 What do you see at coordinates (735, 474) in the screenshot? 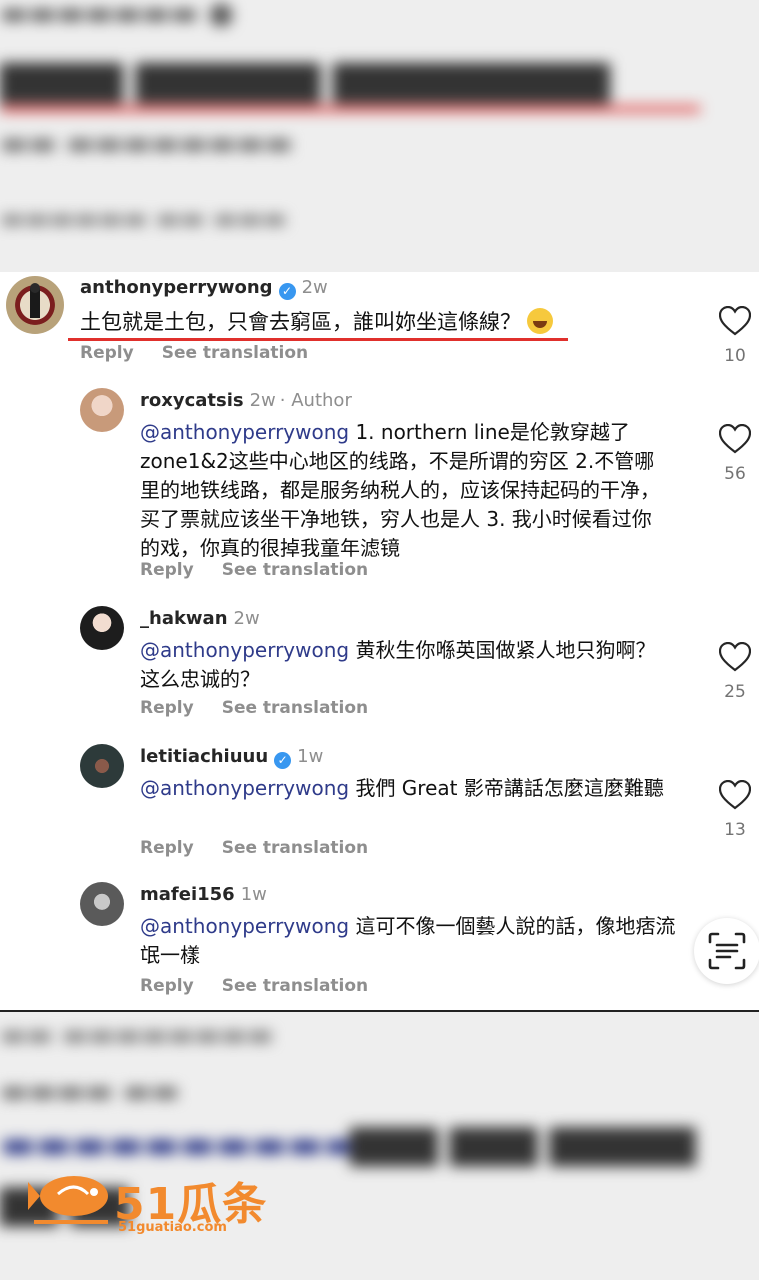
I see `like-count: 56` at bounding box center [735, 474].